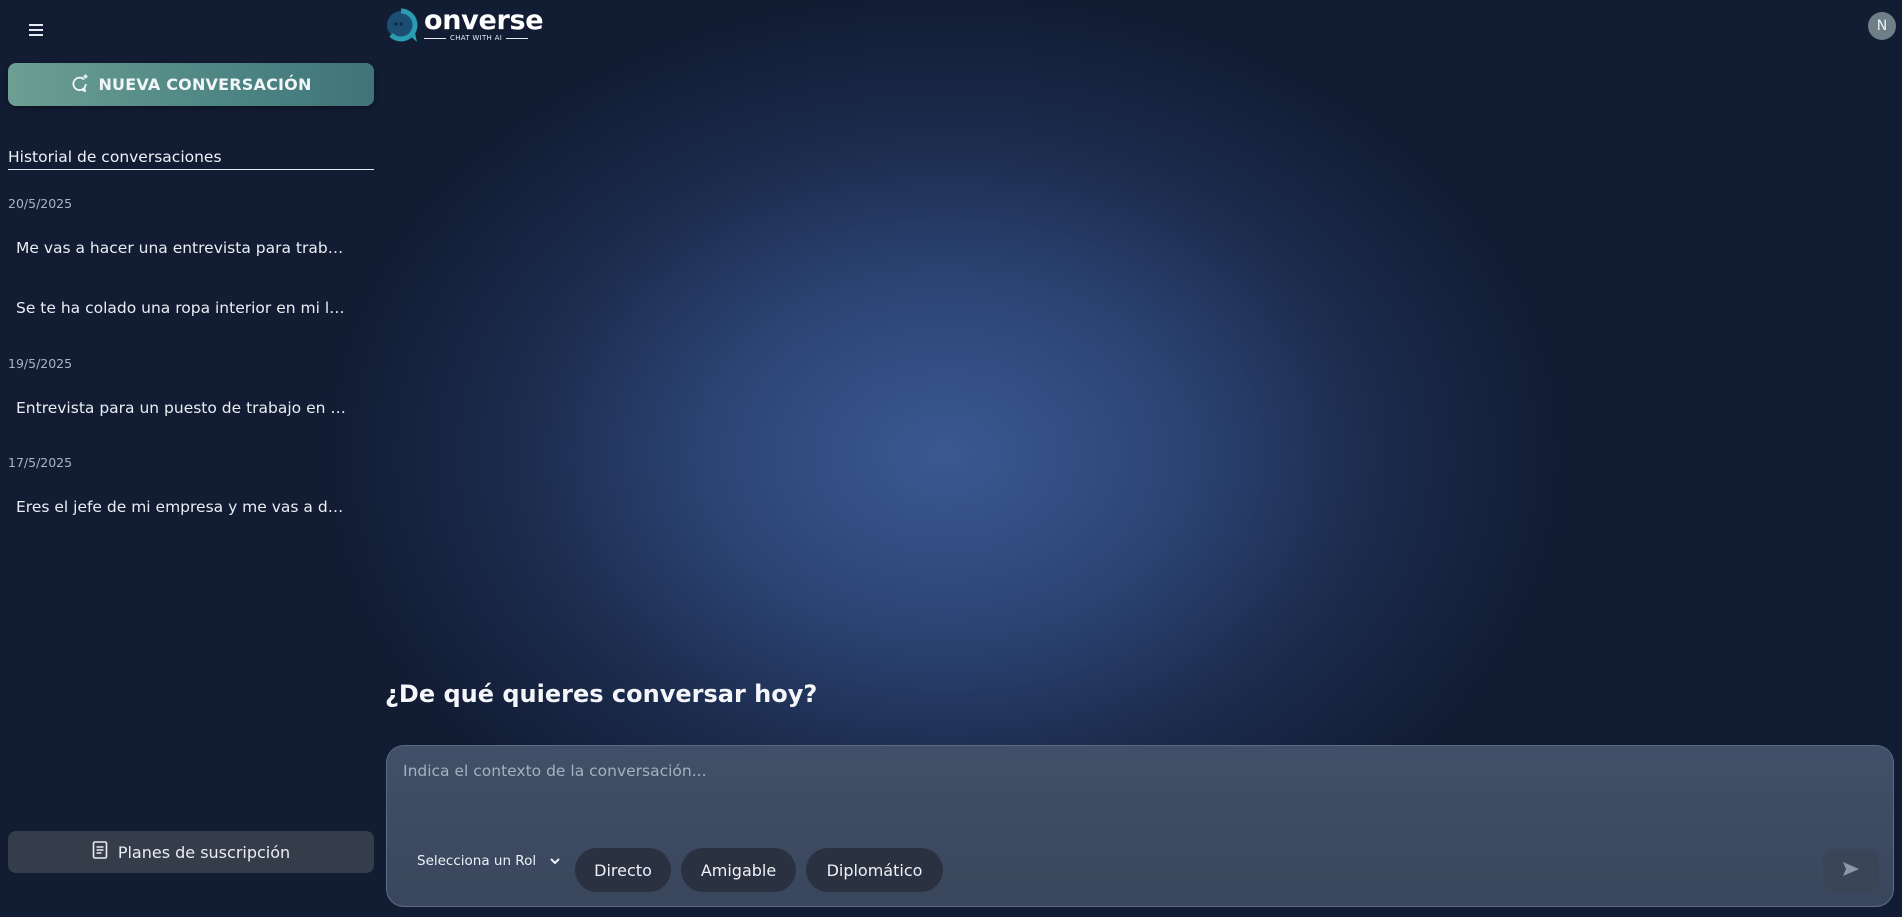 This screenshot has width=1902, height=917. I want to click on send-icon, so click(1851, 871).